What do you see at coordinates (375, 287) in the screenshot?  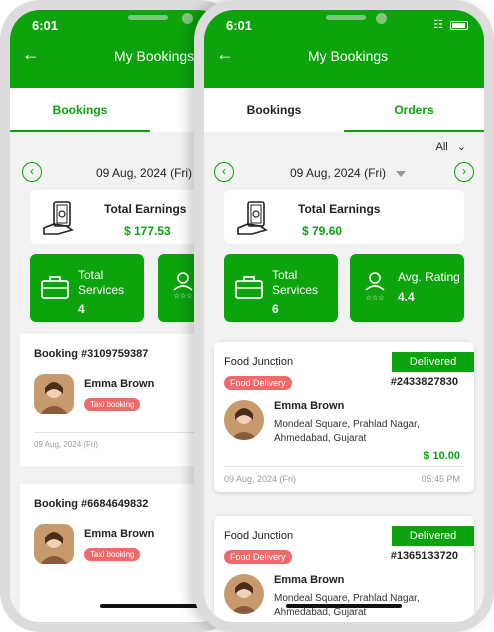 I see `user-rating-icon: ☆☆☆` at bounding box center [375, 287].